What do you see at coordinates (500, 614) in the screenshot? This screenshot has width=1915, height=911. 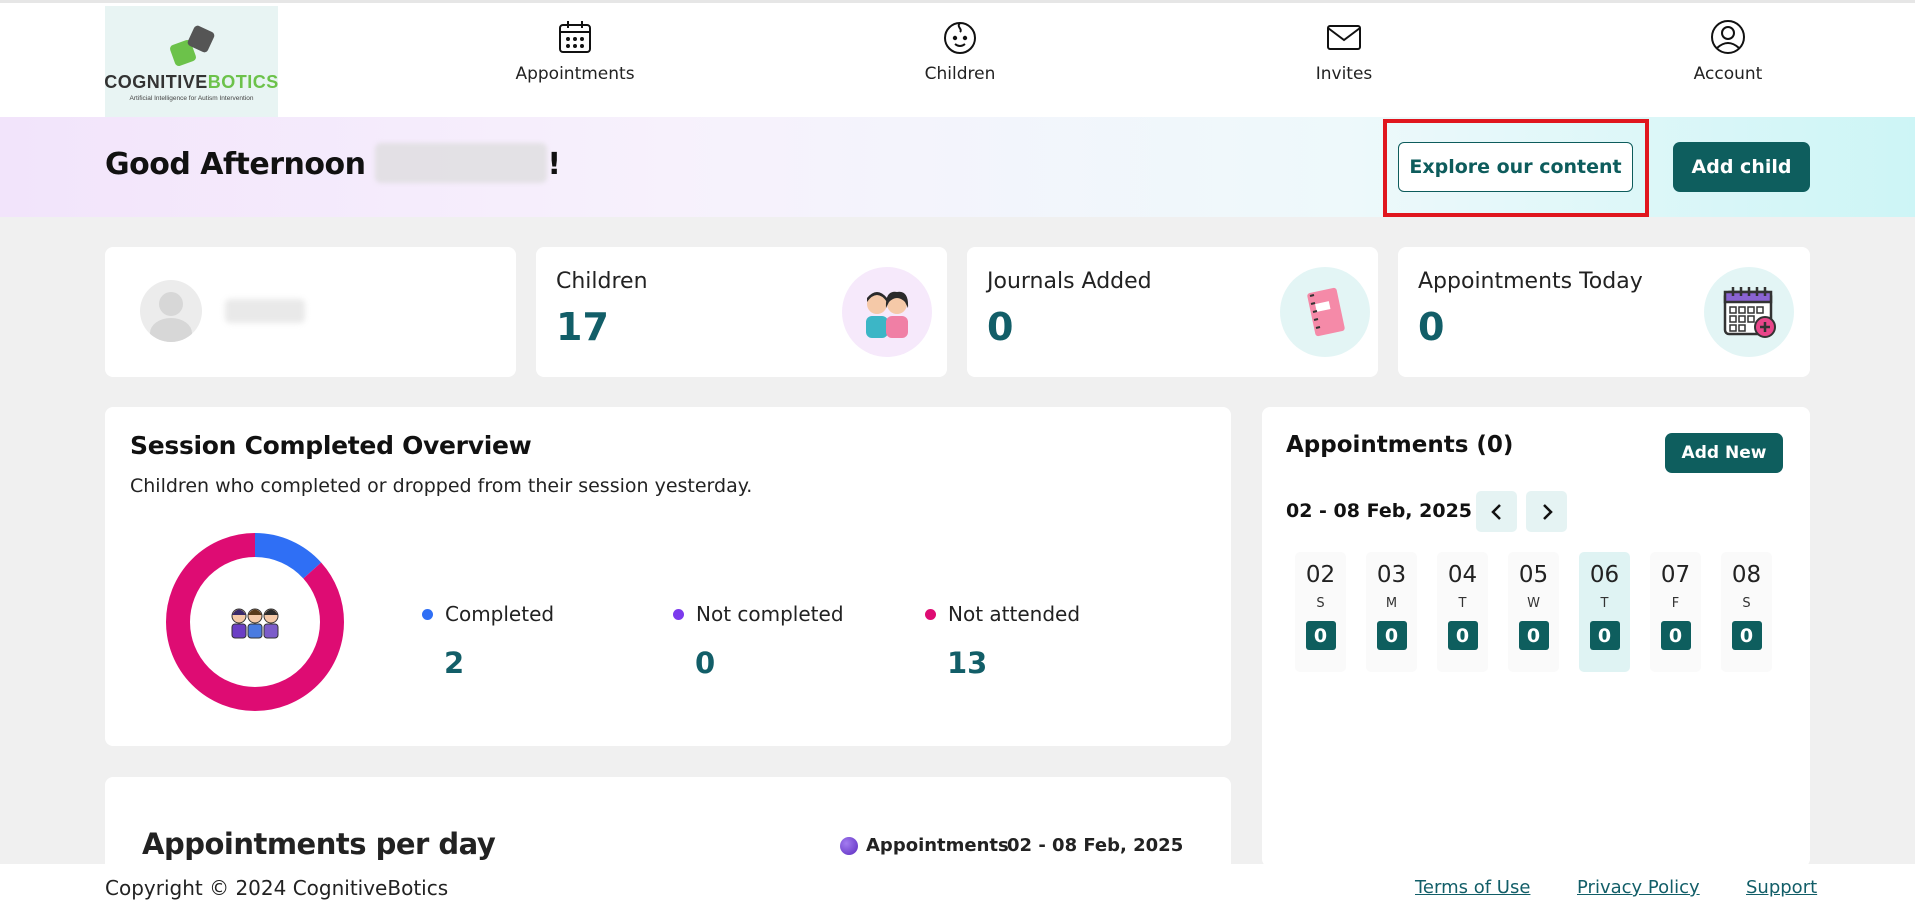 I see `legend-completed-label: Completed` at bounding box center [500, 614].